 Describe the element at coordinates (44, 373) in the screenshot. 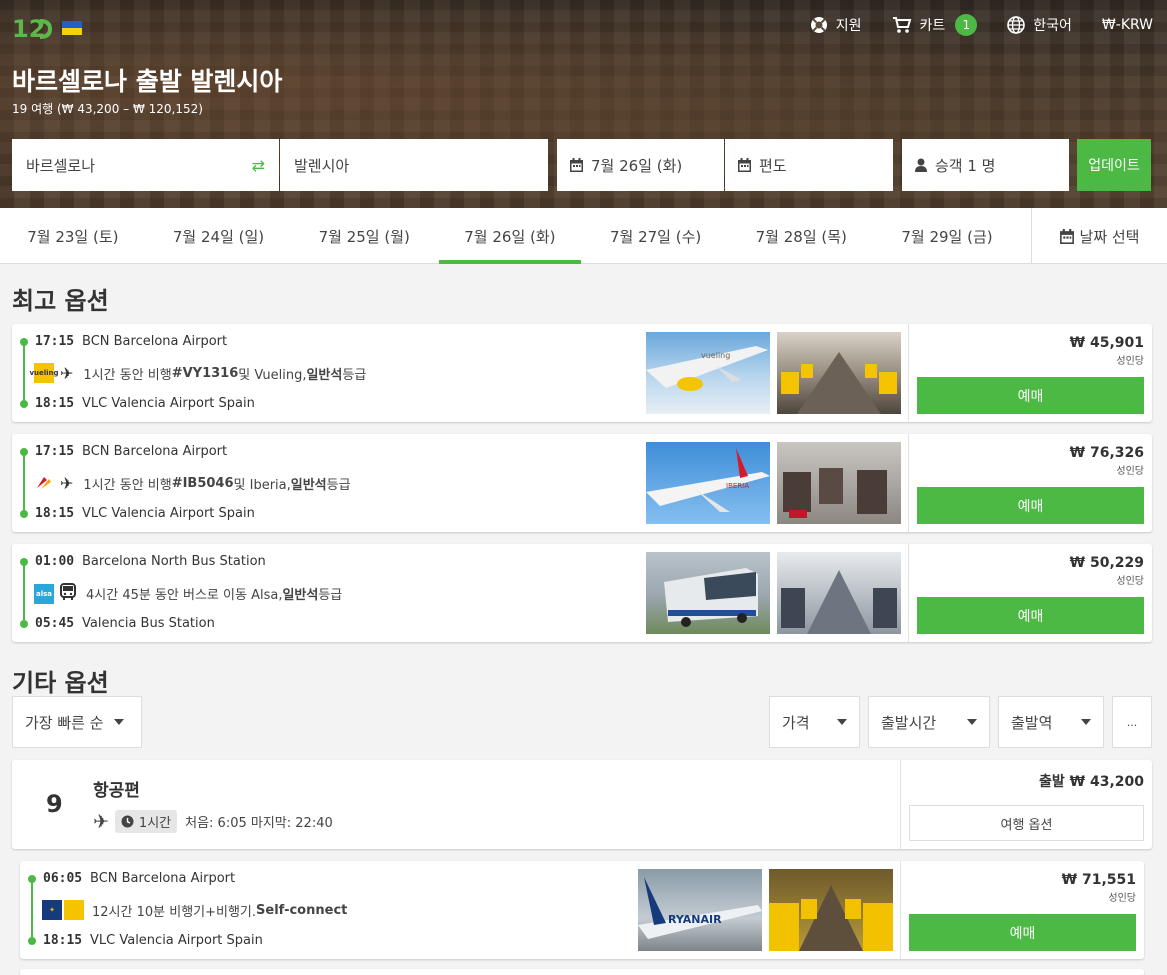

I see `vueling-logo-icon: vueling` at that location.